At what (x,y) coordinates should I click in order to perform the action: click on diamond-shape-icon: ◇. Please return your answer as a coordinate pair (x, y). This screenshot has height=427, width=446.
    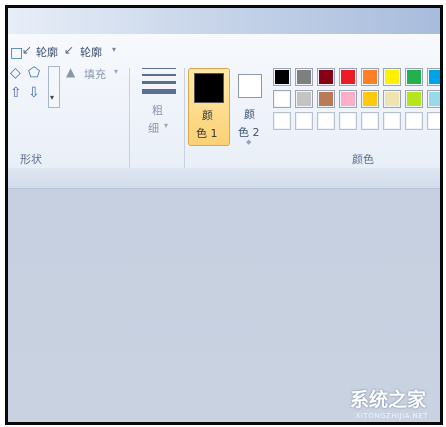
    Looking at the image, I should click on (15, 73).